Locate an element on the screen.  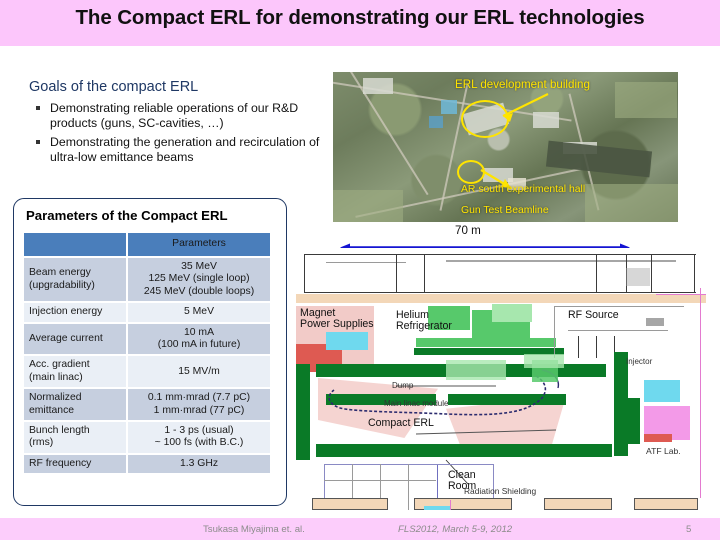
main-linac-label: Main linac module is located at coordinates (416, 403).